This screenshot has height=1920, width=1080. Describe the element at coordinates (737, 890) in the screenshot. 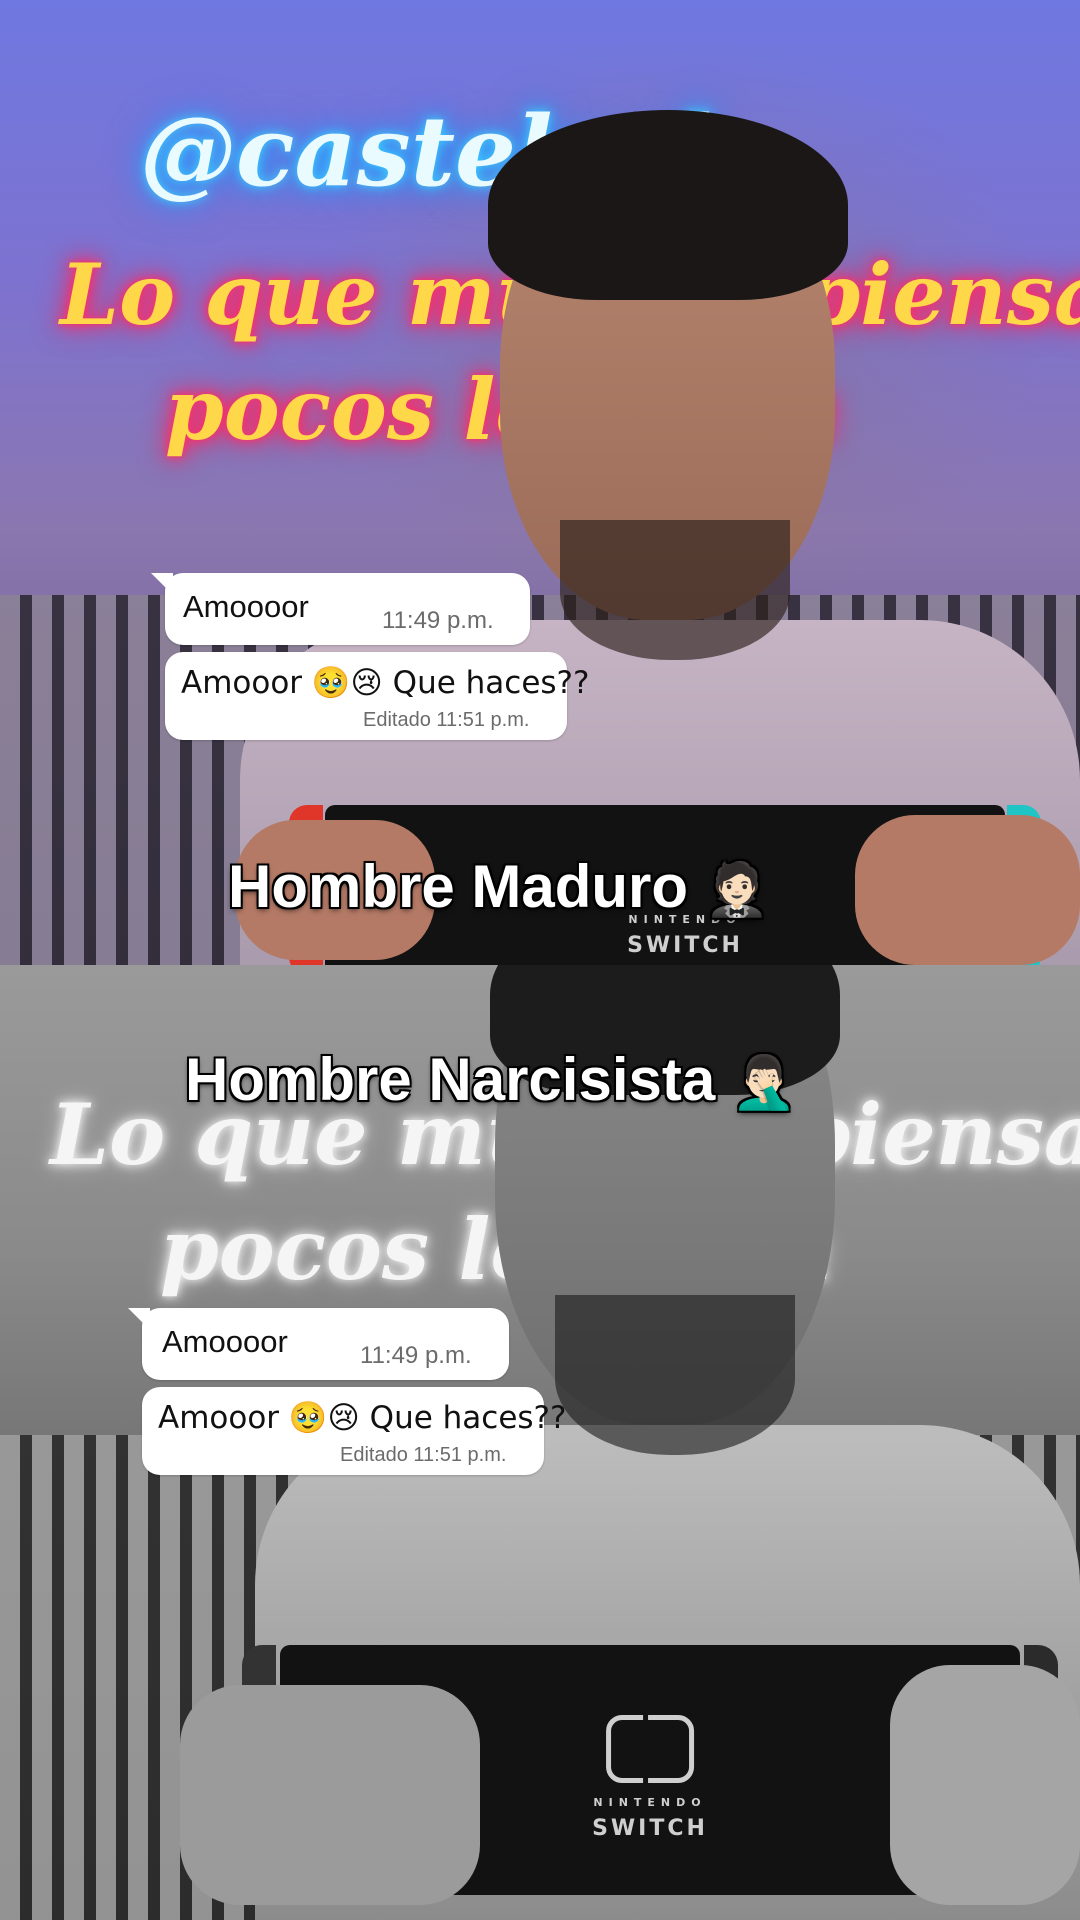

I see `tuxedo-man-icon: 🤵🏻` at that location.